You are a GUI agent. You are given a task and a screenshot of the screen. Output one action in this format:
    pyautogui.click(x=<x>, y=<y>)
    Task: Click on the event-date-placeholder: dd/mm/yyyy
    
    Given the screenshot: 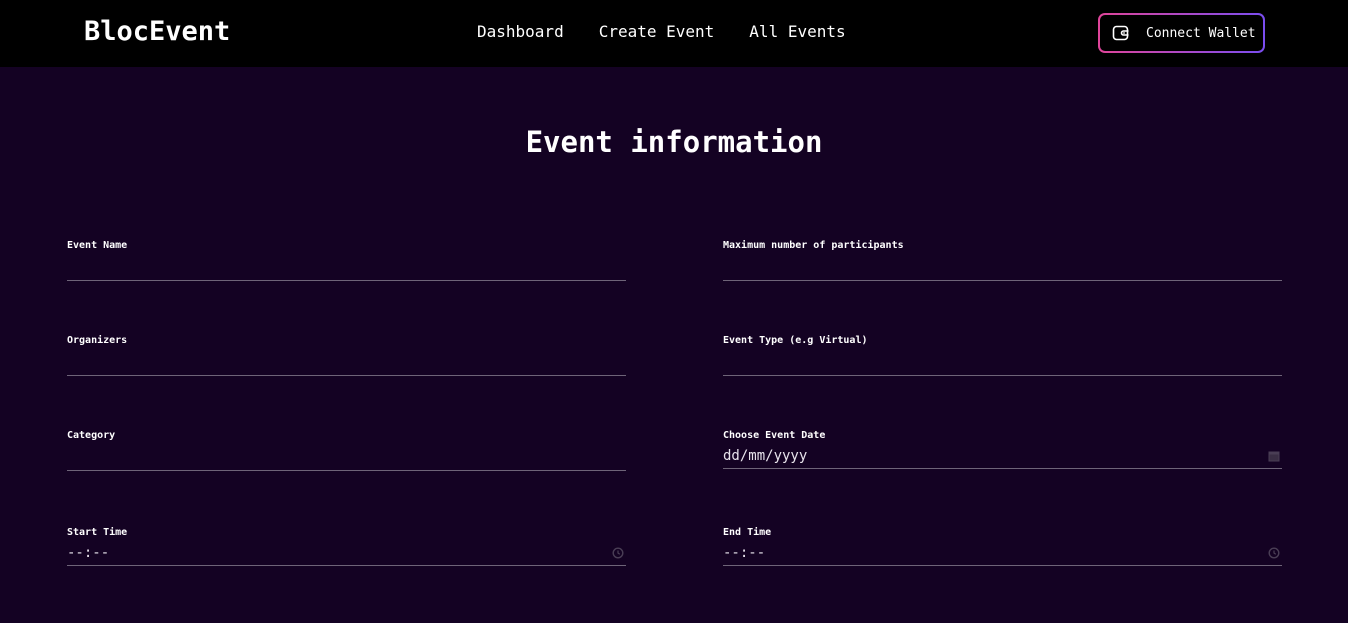 What is the action you would take?
    pyautogui.click(x=765, y=456)
    